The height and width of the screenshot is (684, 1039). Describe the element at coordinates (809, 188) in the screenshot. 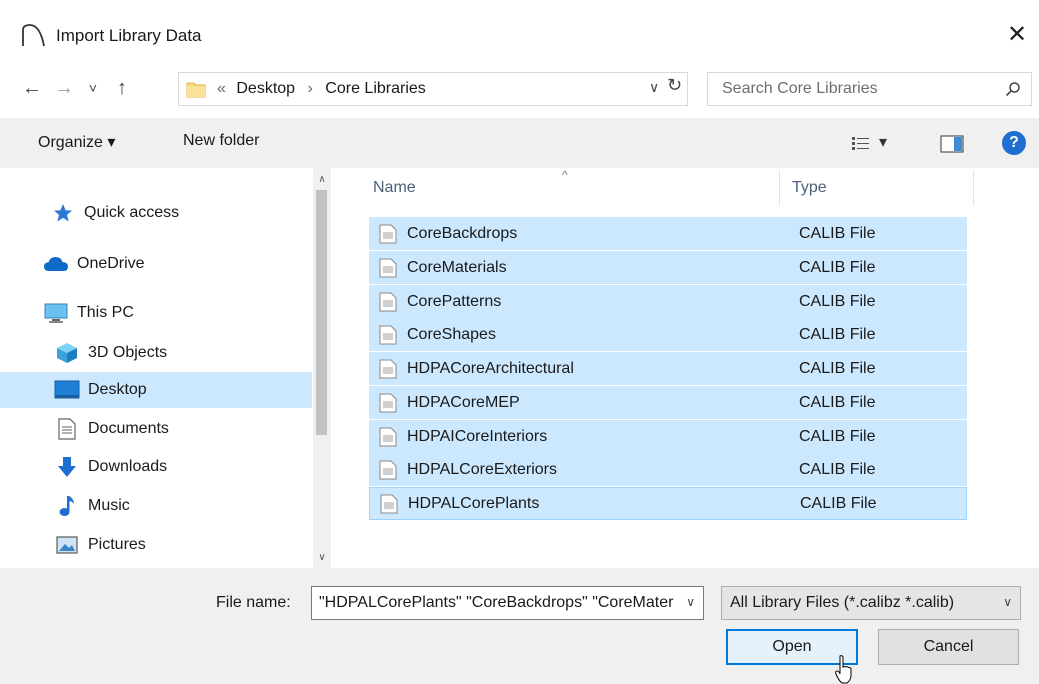

I see `column-header-type: Type` at that location.